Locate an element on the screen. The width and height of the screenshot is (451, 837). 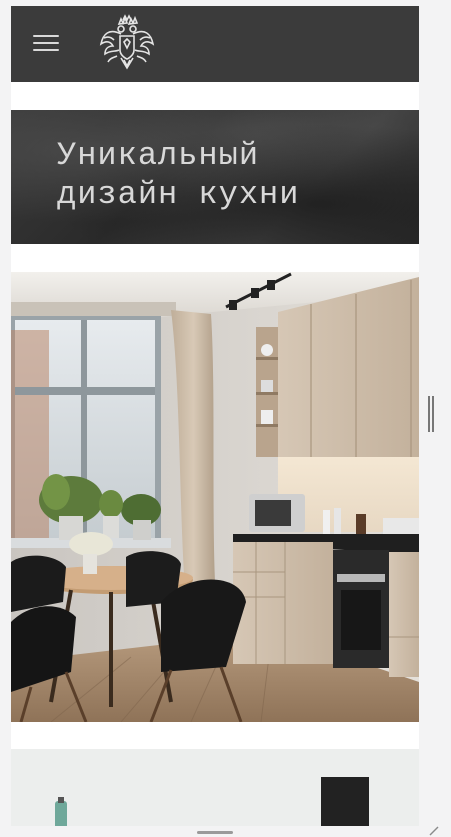
banner-title: Уникальный дизайн кухни is located at coordinates (227, 175).